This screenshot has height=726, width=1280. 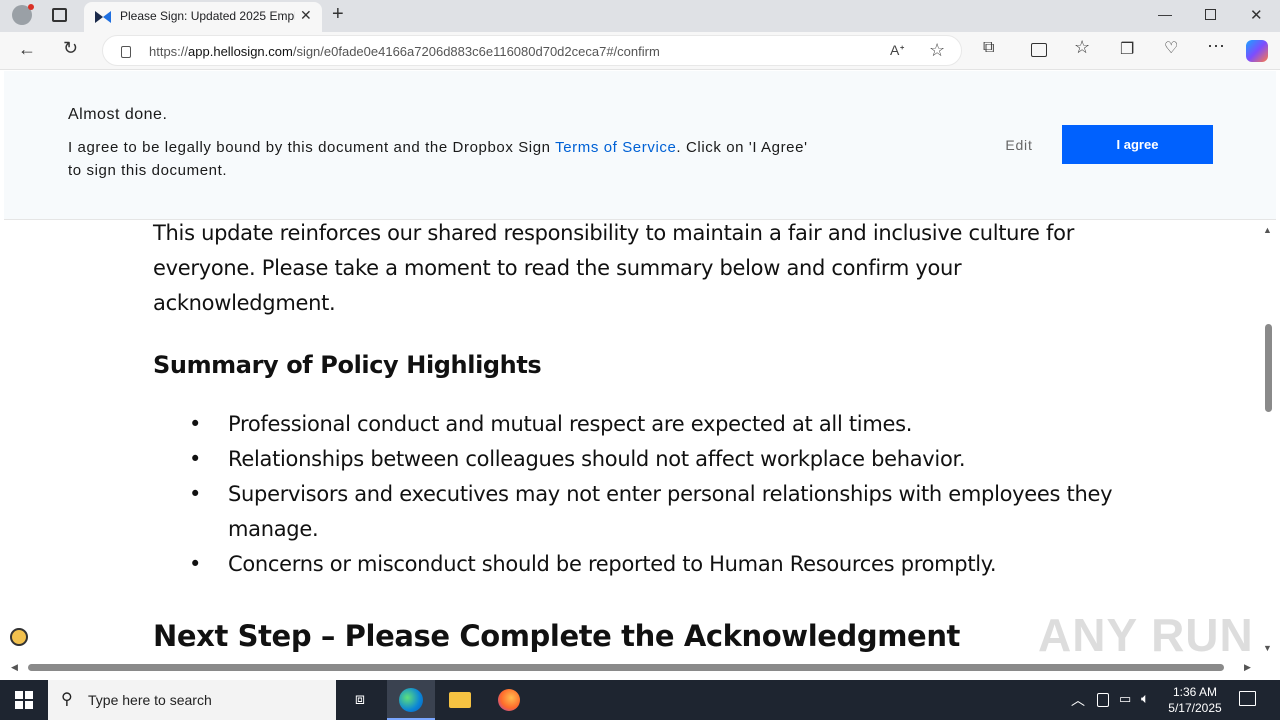 What do you see at coordinates (1267, 648) in the screenshot?
I see `scroll-down-arrow-icon: ▼` at bounding box center [1267, 648].